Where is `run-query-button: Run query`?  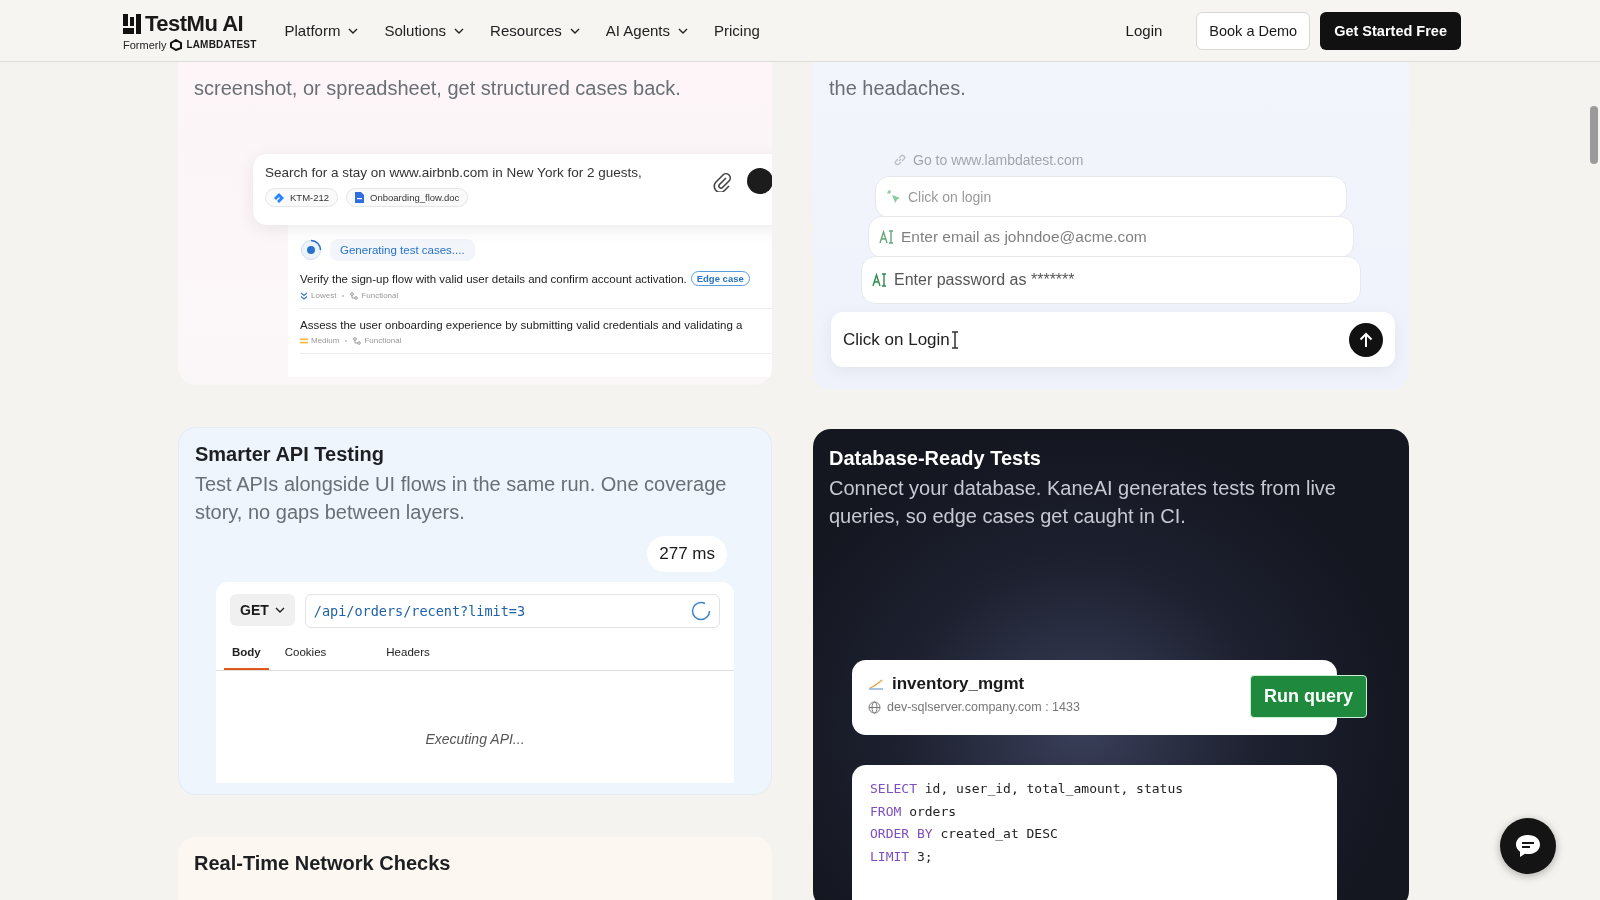
run-query-button: Run query is located at coordinates (1308, 696).